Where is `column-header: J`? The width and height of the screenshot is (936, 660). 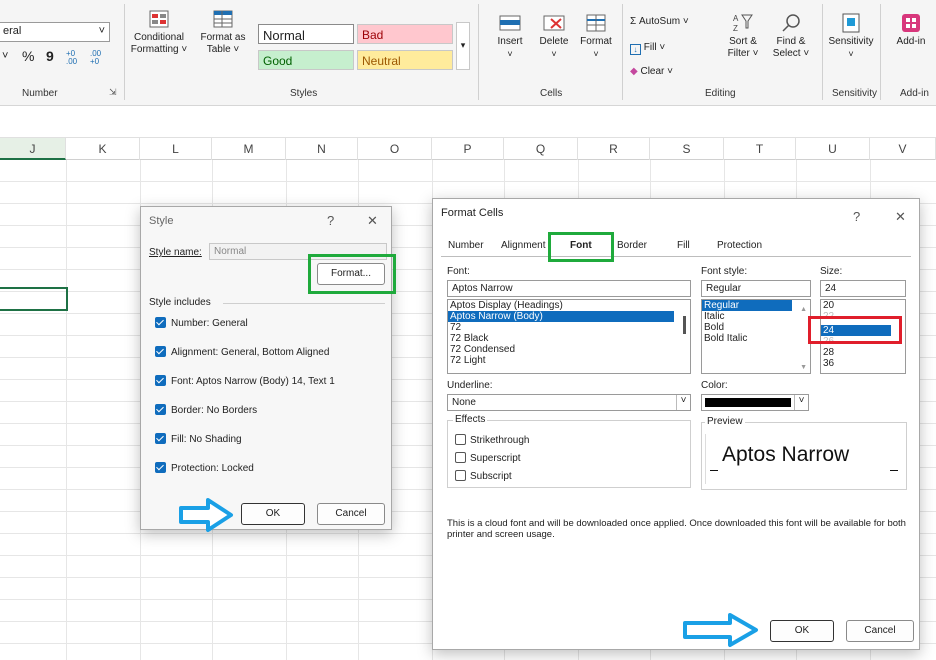 column-header: J is located at coordinates (33, 149).